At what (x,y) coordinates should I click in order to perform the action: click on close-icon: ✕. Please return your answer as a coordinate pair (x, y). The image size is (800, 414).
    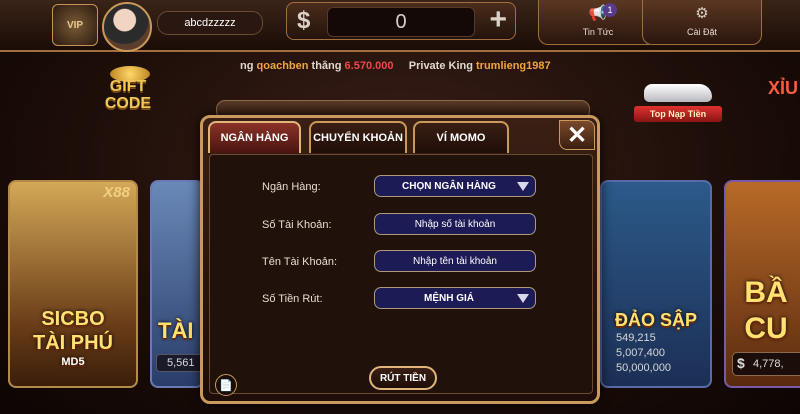
    Looking at the image, I should click on (577, 135).